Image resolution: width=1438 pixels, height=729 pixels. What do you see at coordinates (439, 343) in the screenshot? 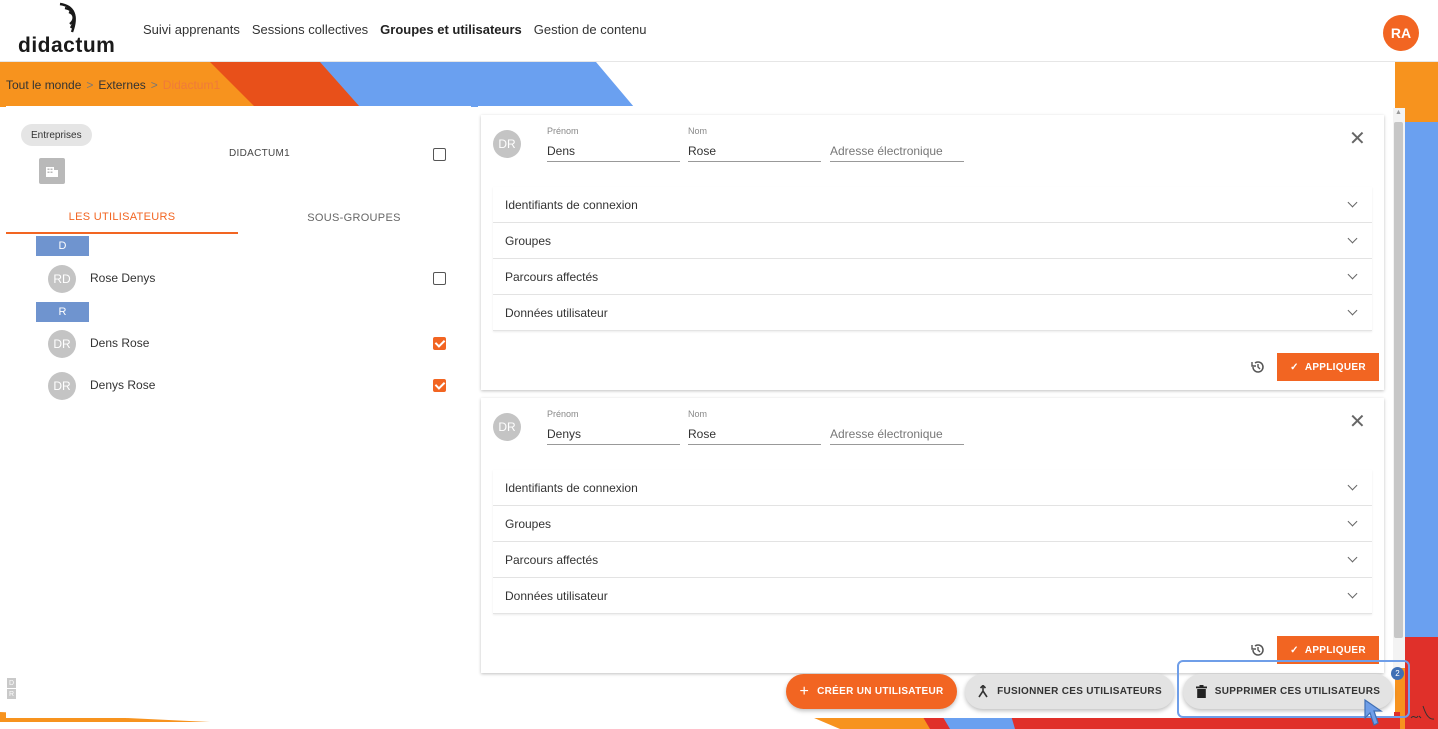
I see `user-checkbox-dens-rose` at bounding box center [439, 343].